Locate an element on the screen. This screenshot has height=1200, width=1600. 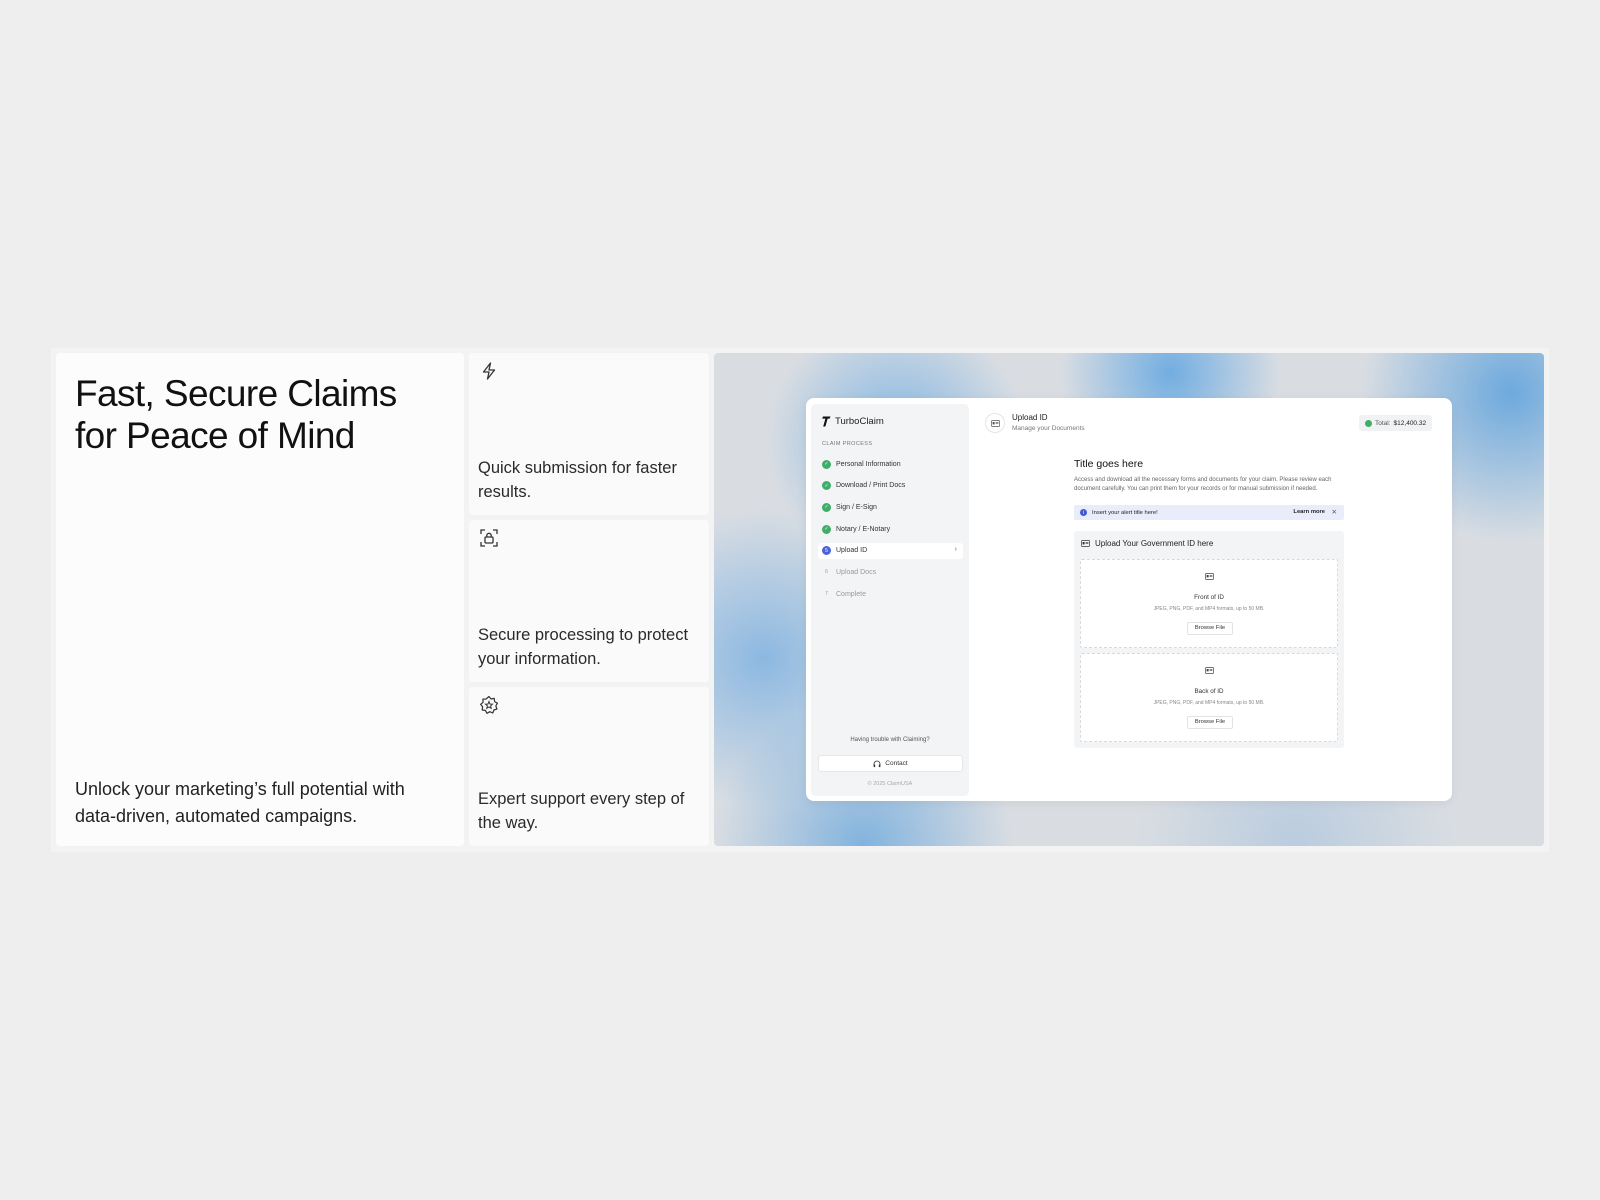
total-badge: Total: $12,400.32 is located at coordinates (1395, 423).